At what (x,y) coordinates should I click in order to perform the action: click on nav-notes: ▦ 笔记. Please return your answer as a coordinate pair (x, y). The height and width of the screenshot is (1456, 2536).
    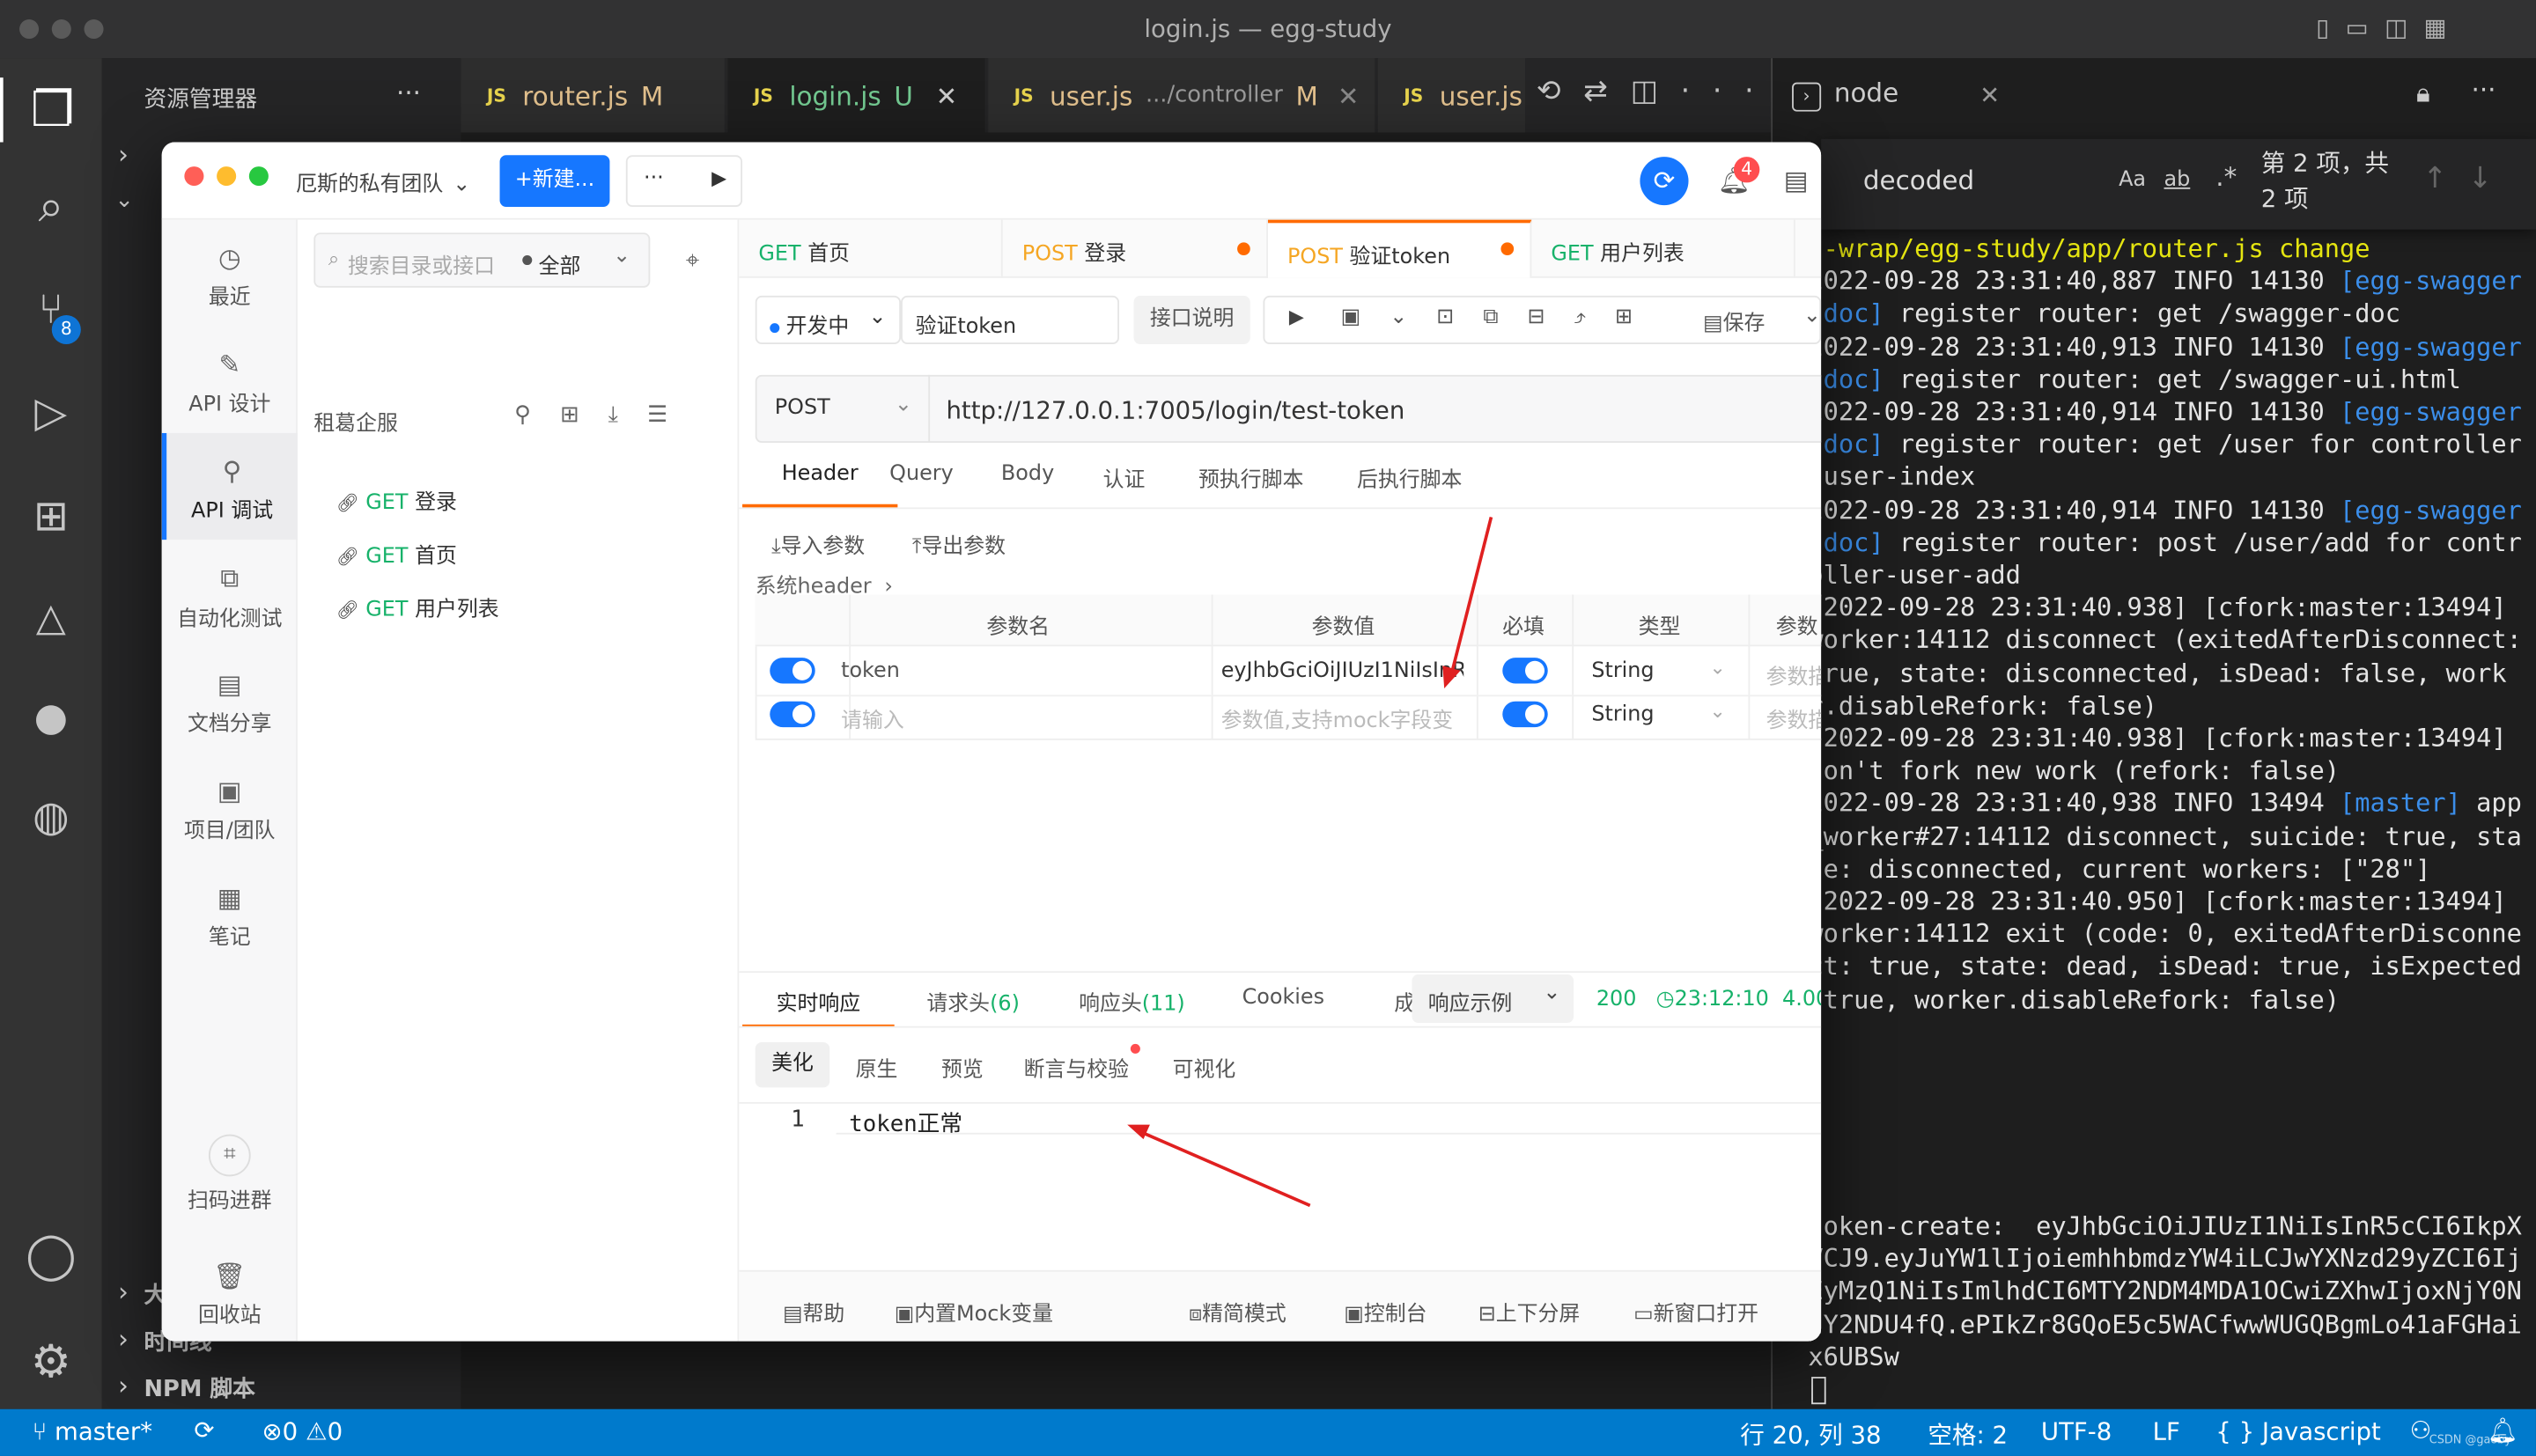
    Looking at the image, I should click on (230, 916).